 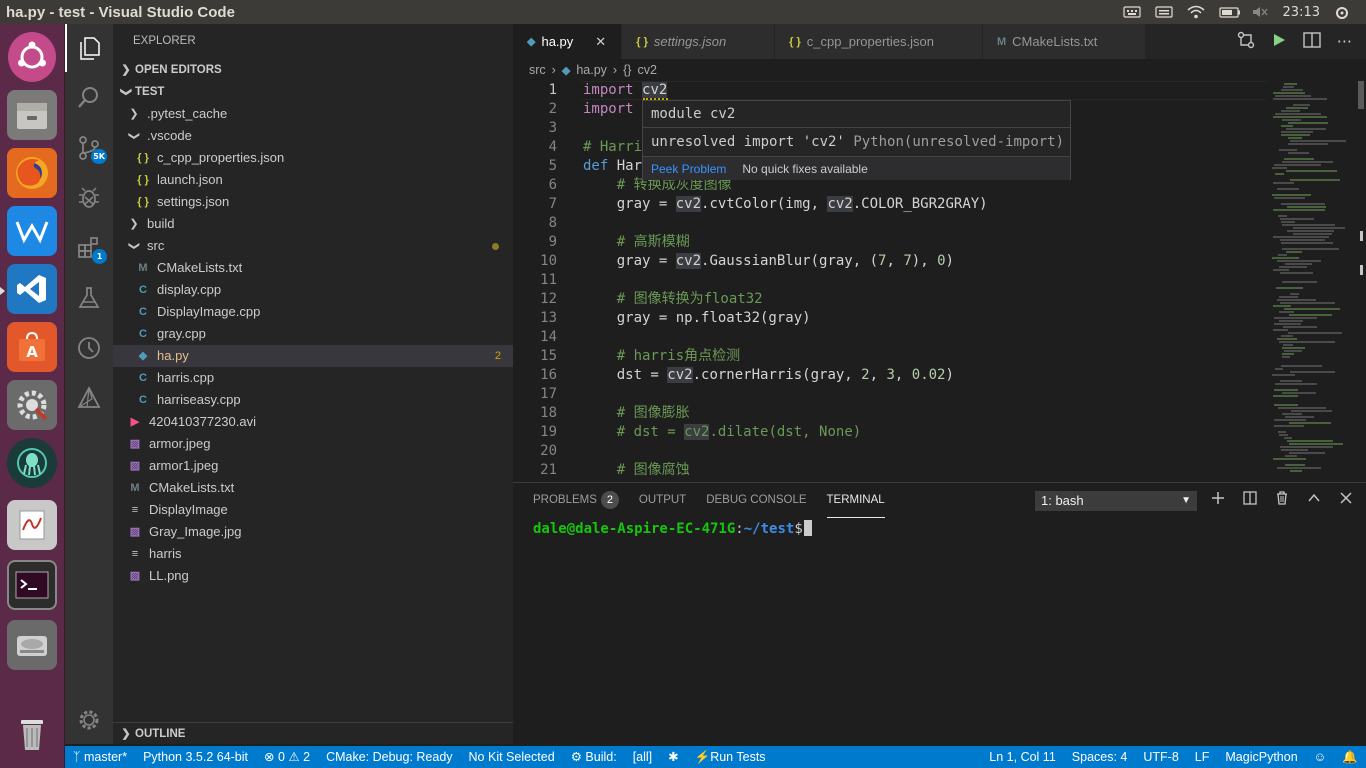 What do you see at coordinates (1229, 12) in the screenshot?
I see `battery-icon` at bounding box center [1229, 12].